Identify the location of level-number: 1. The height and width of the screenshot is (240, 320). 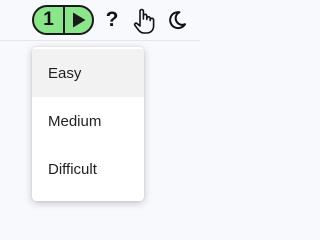
(49, 20).